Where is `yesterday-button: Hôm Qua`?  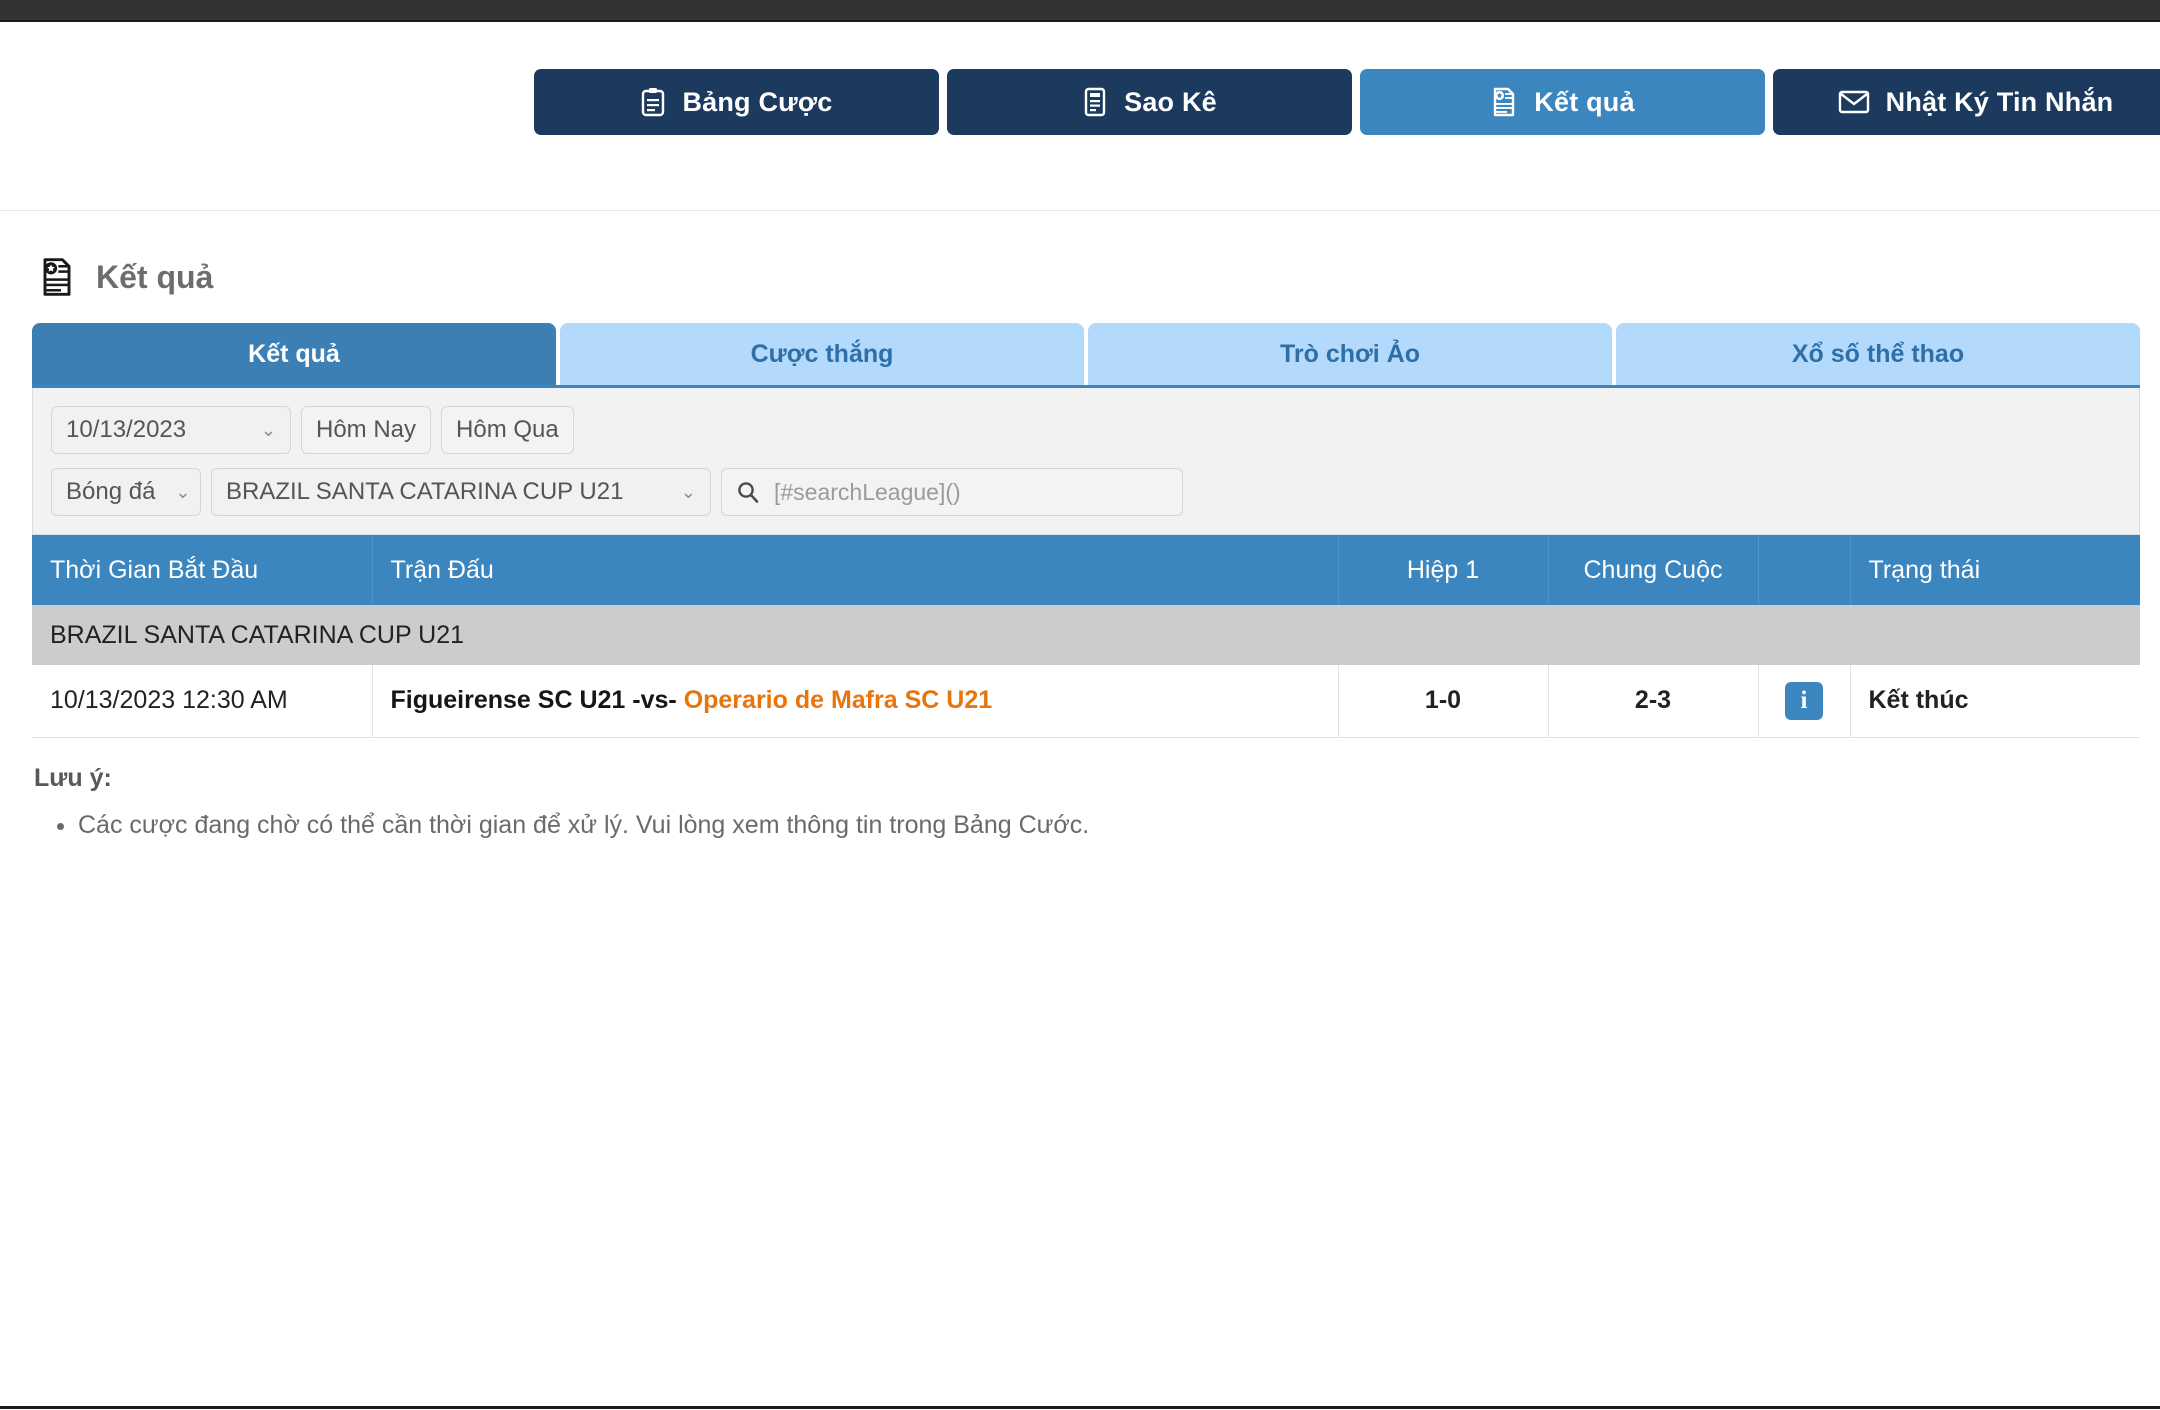 yesterday-button: Hôm Qua is located at coordinates (507, 430).